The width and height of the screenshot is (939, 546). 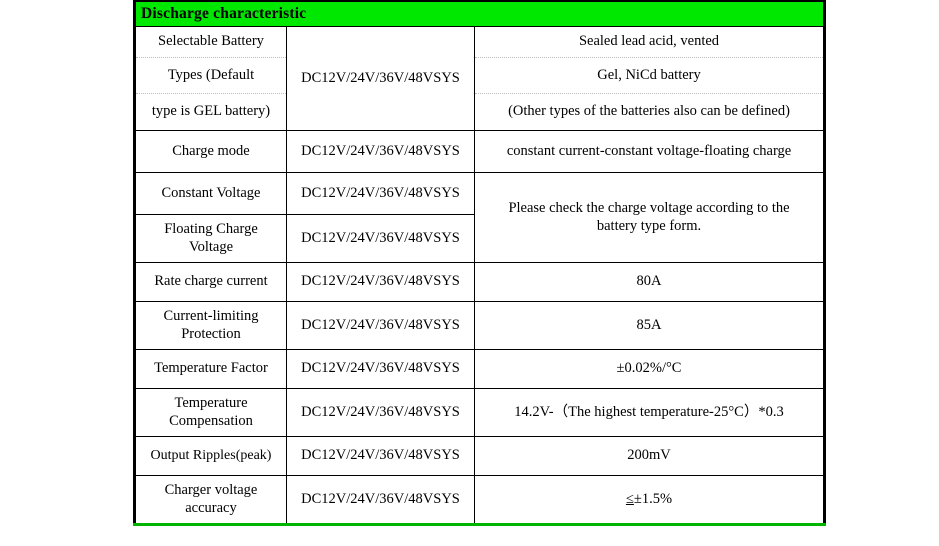 I want to click on row-value-charger-voltage-accuracy: ≤±1.5%, so click(x=650, y=500).